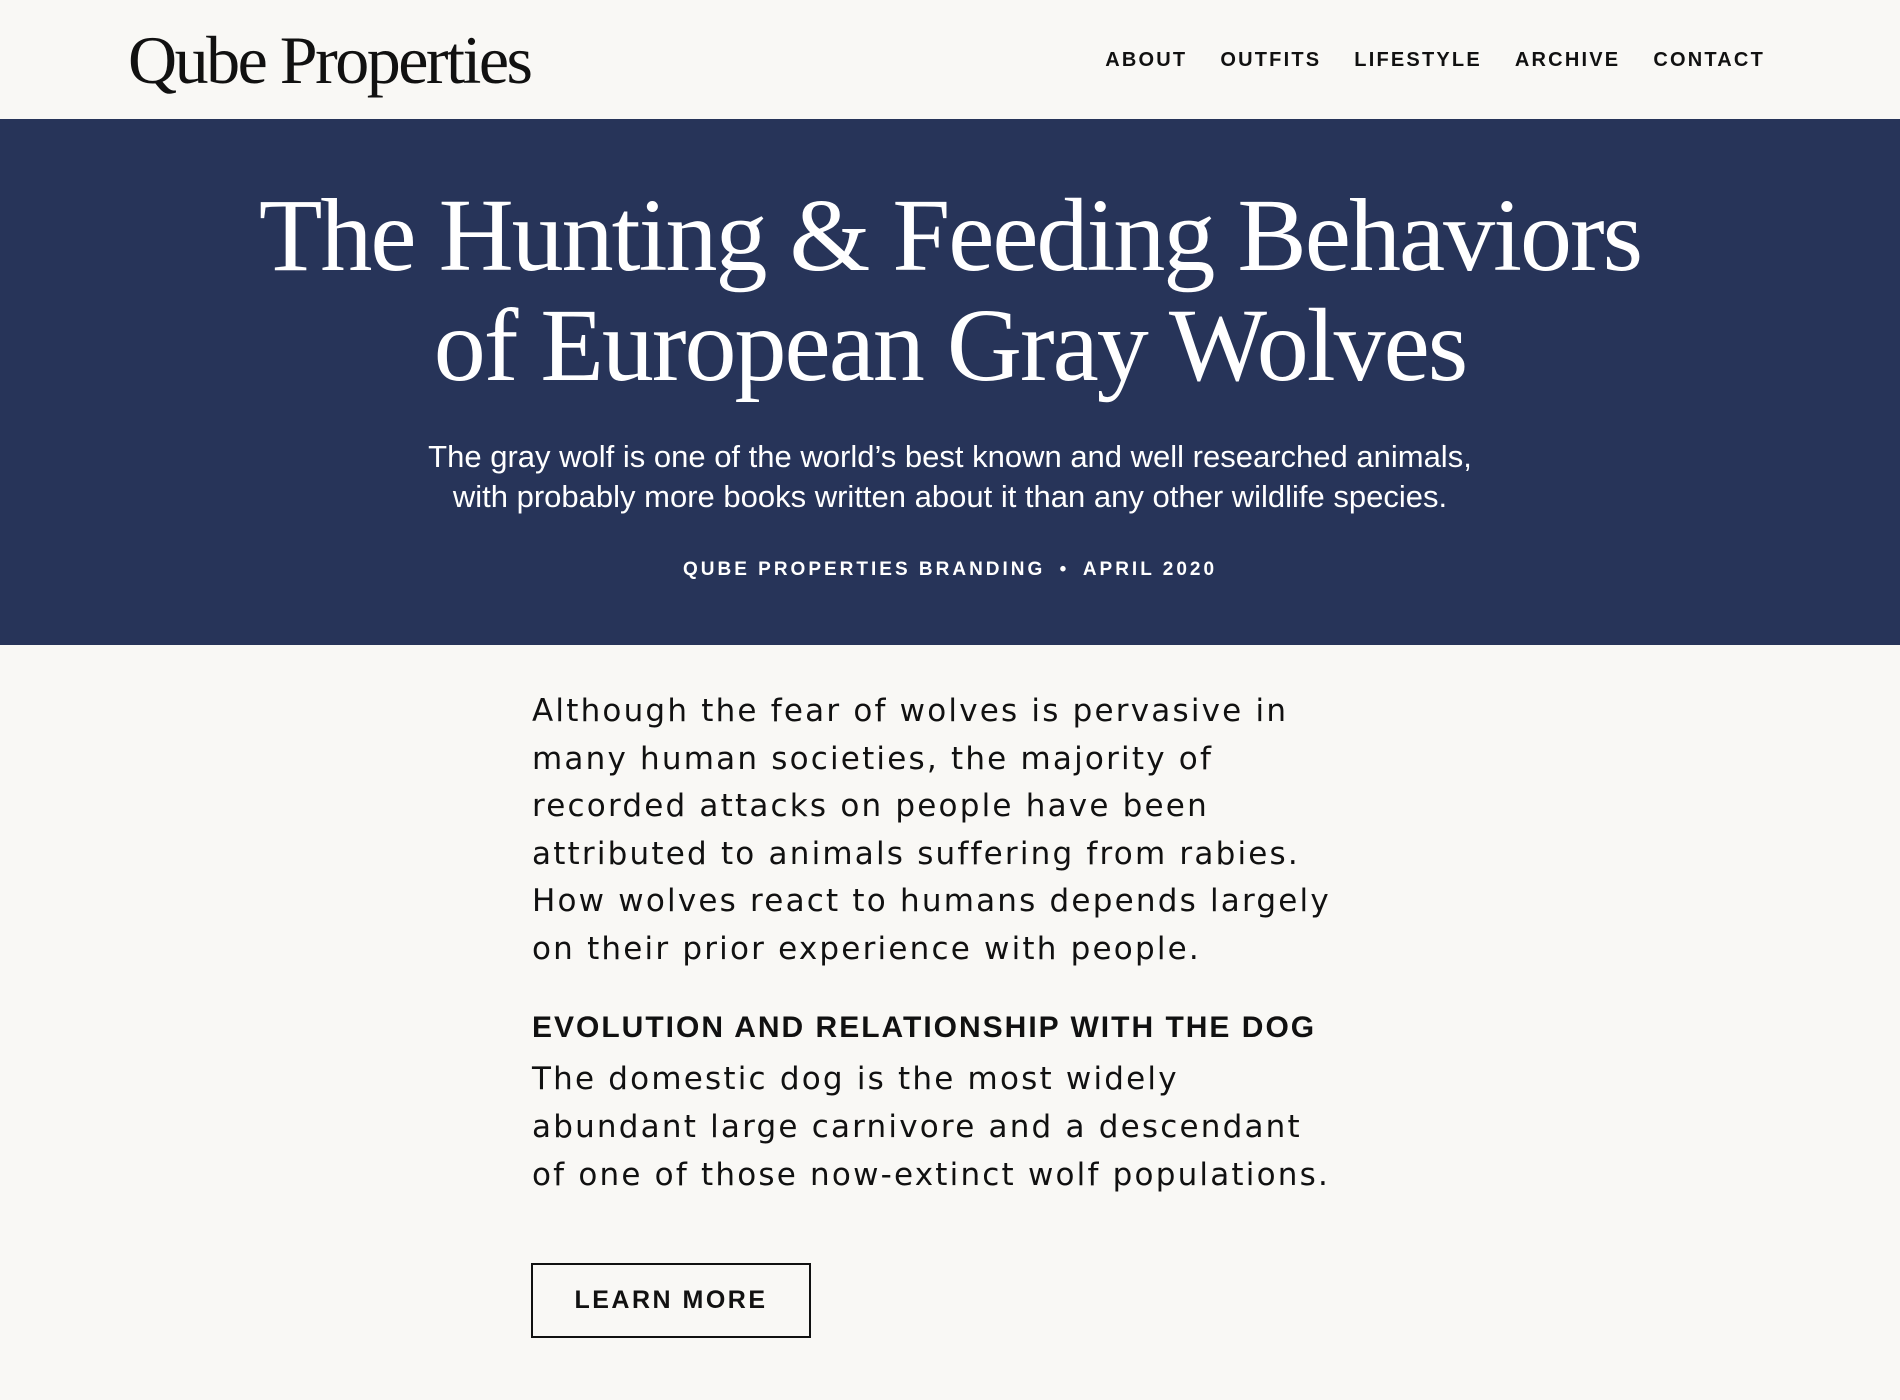 The width and height of the screenshot is (1900, 1400). Describe the element at coordinates (1270, 60) in the screenshot. I see `nav-link-outfits: OUTFITS` at that location.